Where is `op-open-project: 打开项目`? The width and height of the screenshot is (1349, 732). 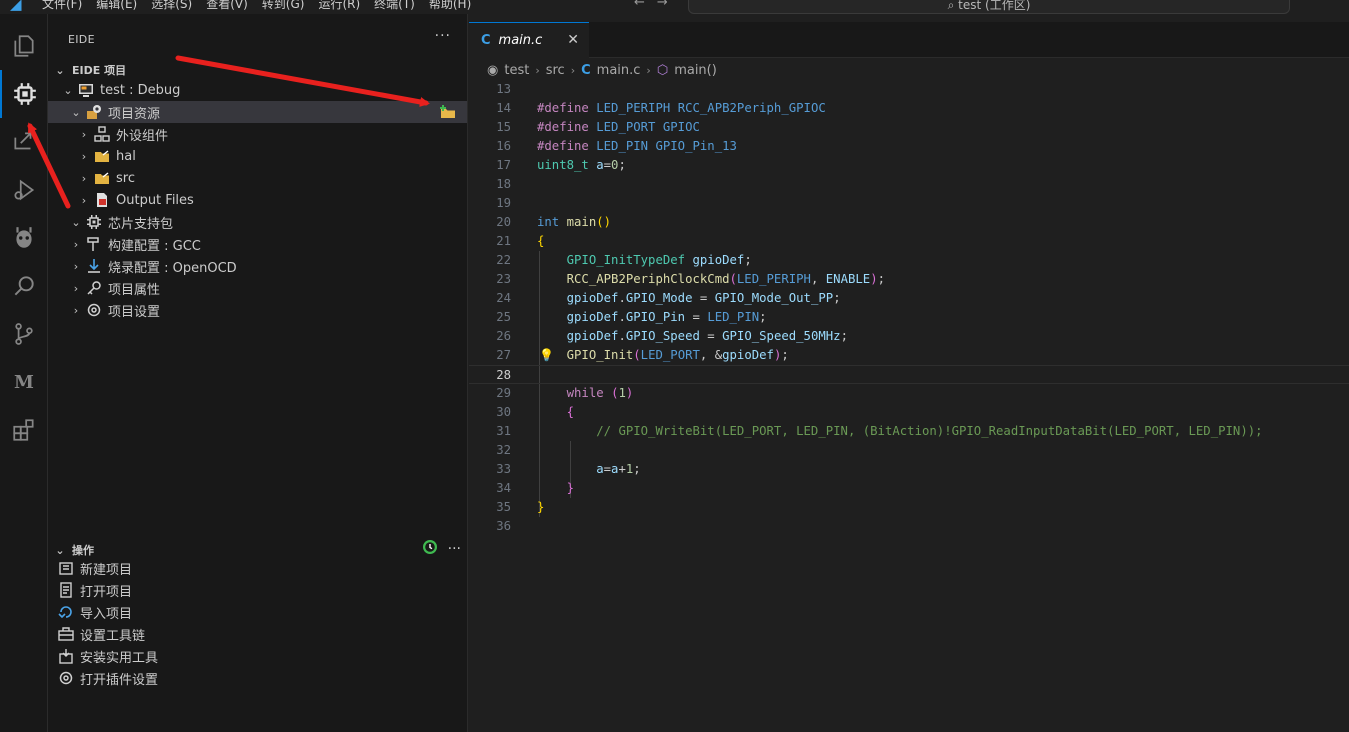 op-open-project: 打开项目 is located at coordinates (95, 590).